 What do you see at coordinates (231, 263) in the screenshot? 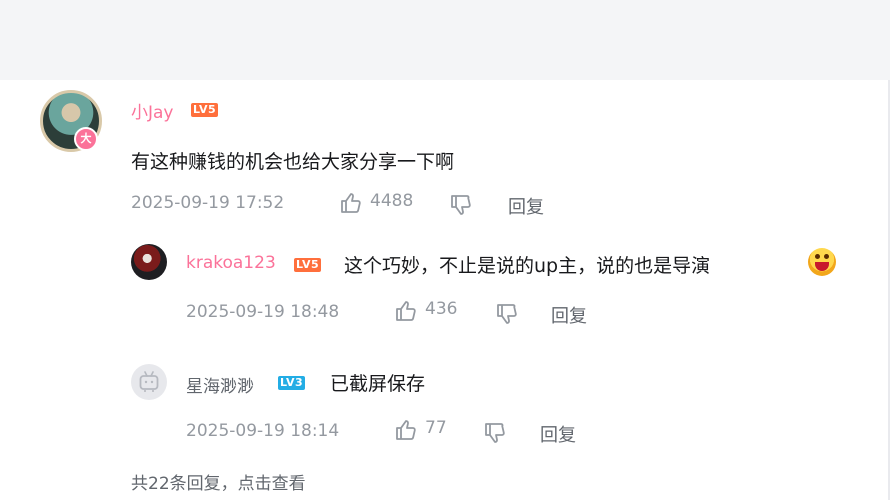
I see `reply-username: krakoa123` at bounding box center [231, 263].